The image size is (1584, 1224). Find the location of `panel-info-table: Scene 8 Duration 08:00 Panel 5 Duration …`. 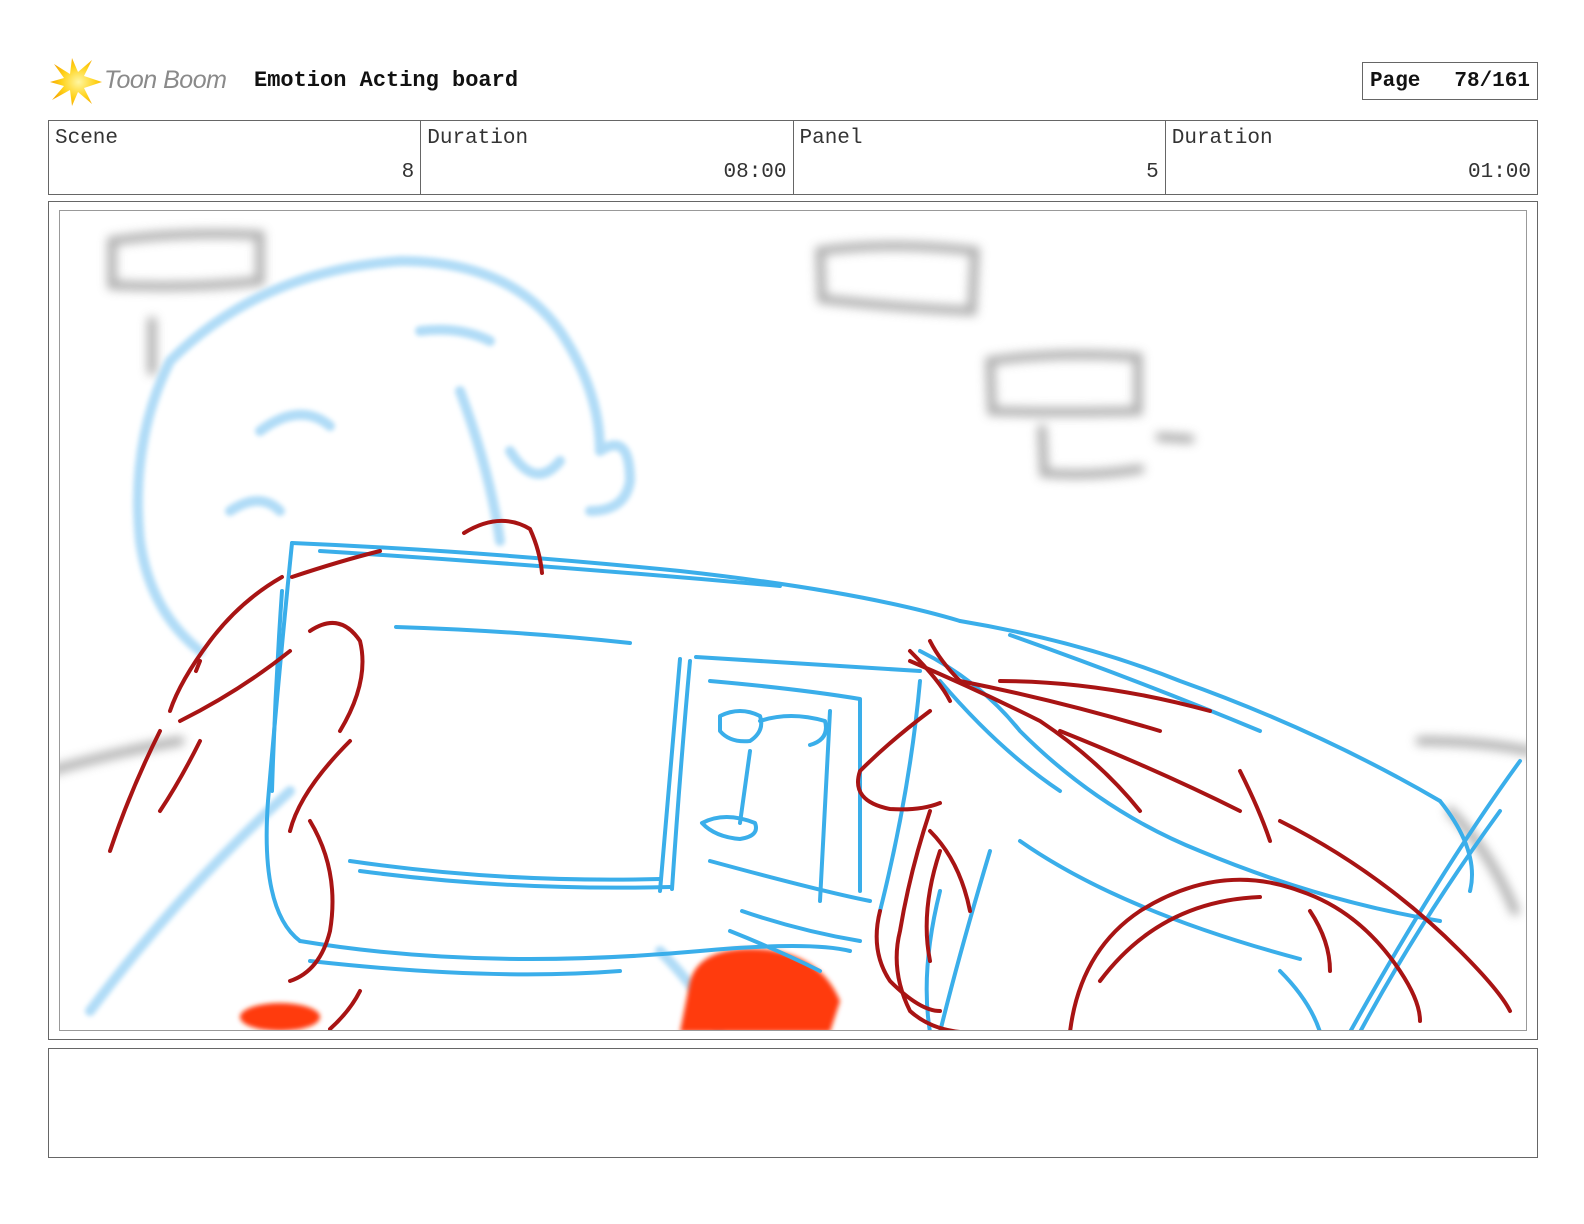

panel-info-table: Scene 8 Duration 08:00 Panel 5 Duration … is located at coordinates (793, 157).